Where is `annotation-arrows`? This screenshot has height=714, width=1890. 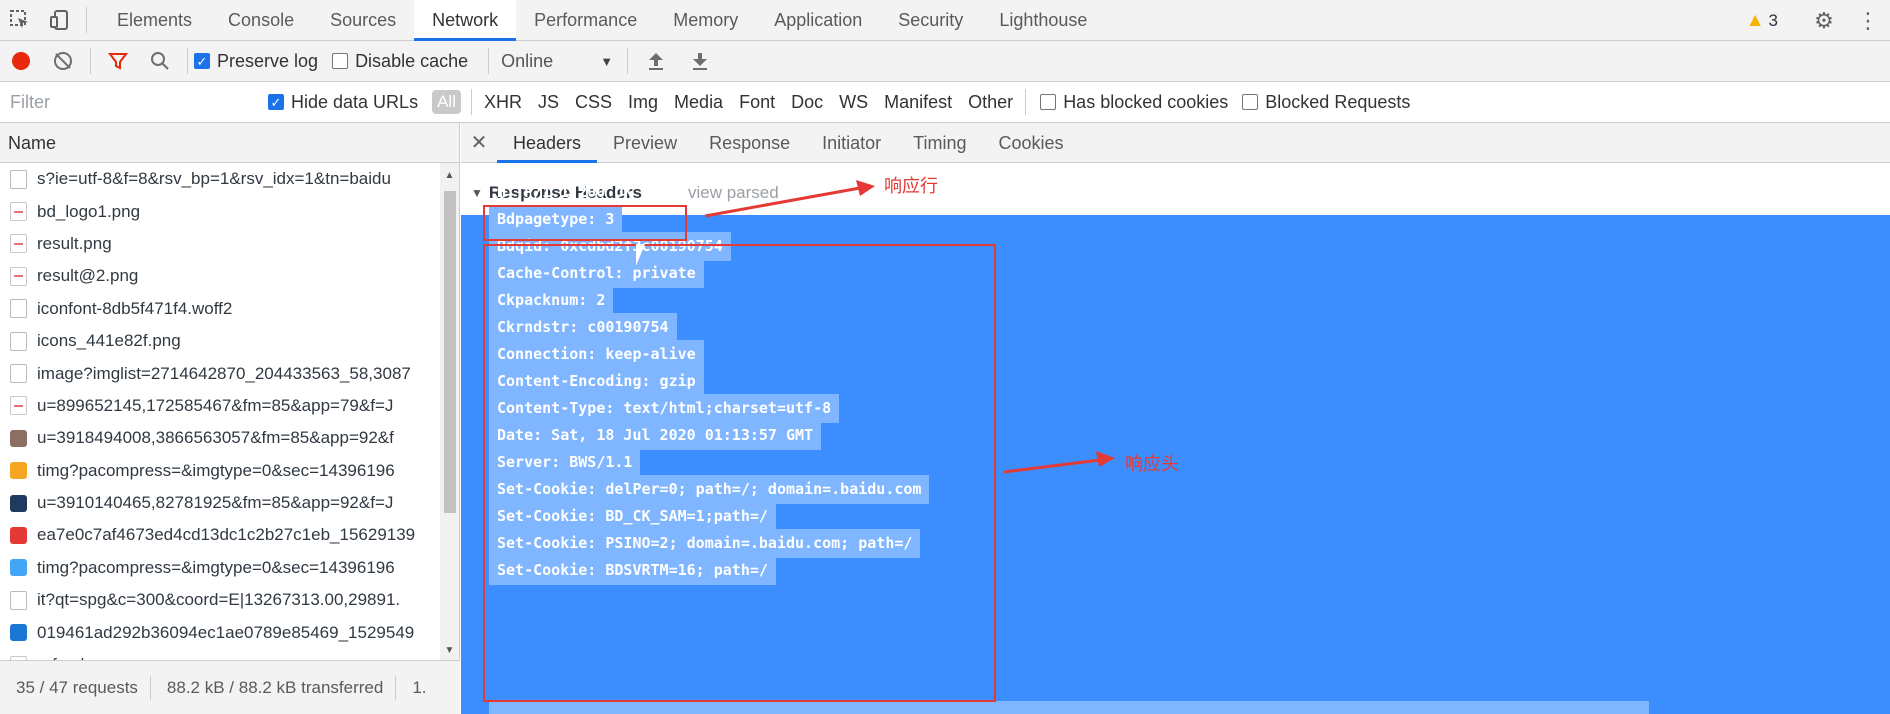 annotation-arrows is located at coordinates (909, 327).